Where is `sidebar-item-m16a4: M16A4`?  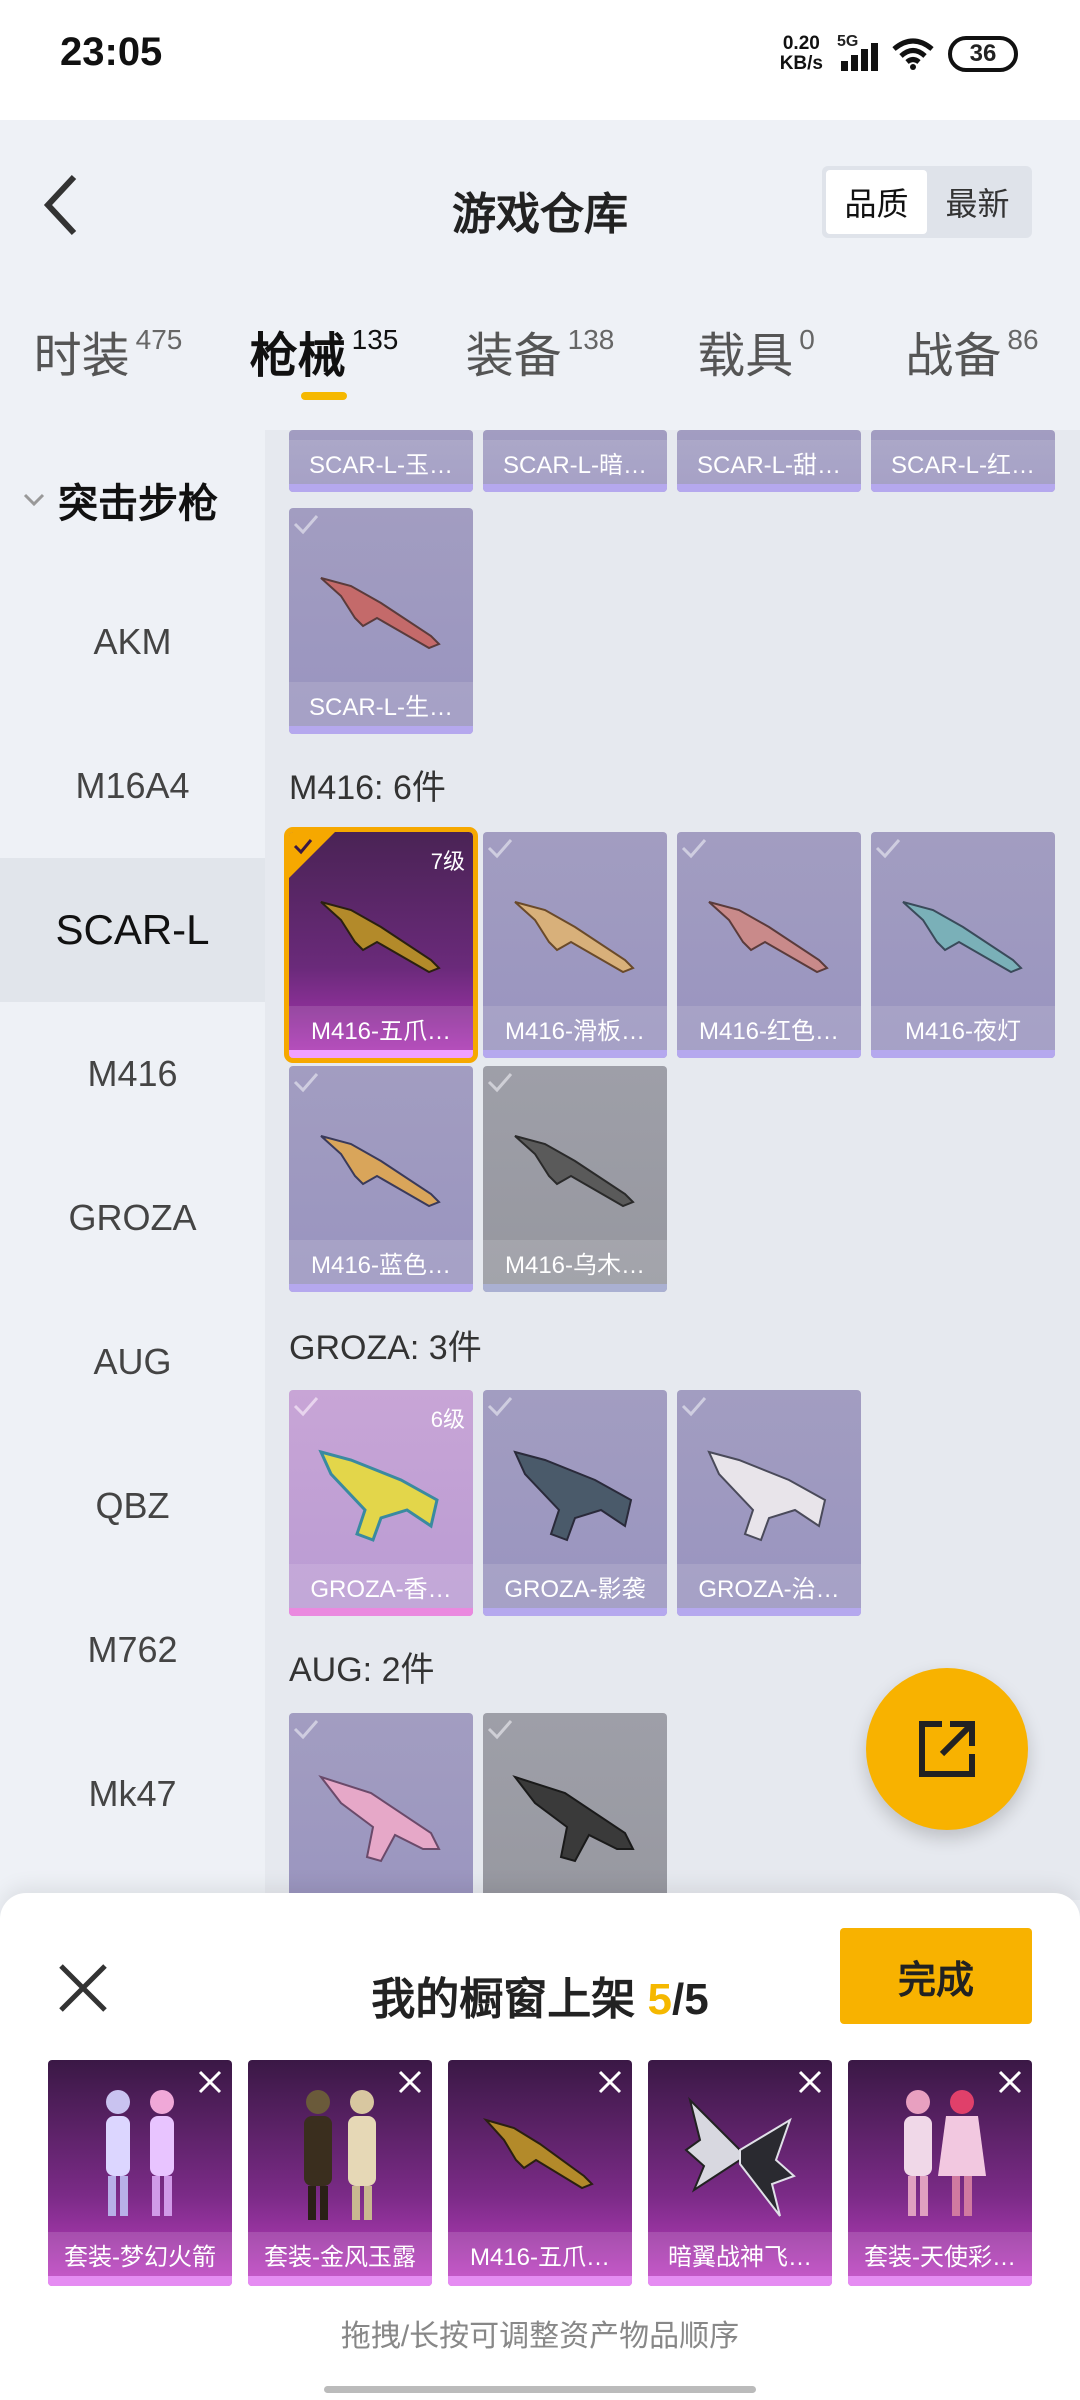
sidebar-item-m16a4: M16A4 is located at coordinates (132, 786).